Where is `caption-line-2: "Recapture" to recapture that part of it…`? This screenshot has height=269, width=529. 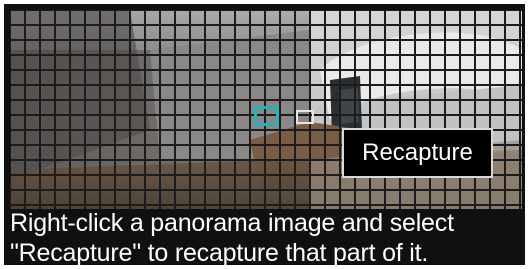 caption-line-2: "Recapture" to recapture that part of it… is located at coordinates (219, 252).